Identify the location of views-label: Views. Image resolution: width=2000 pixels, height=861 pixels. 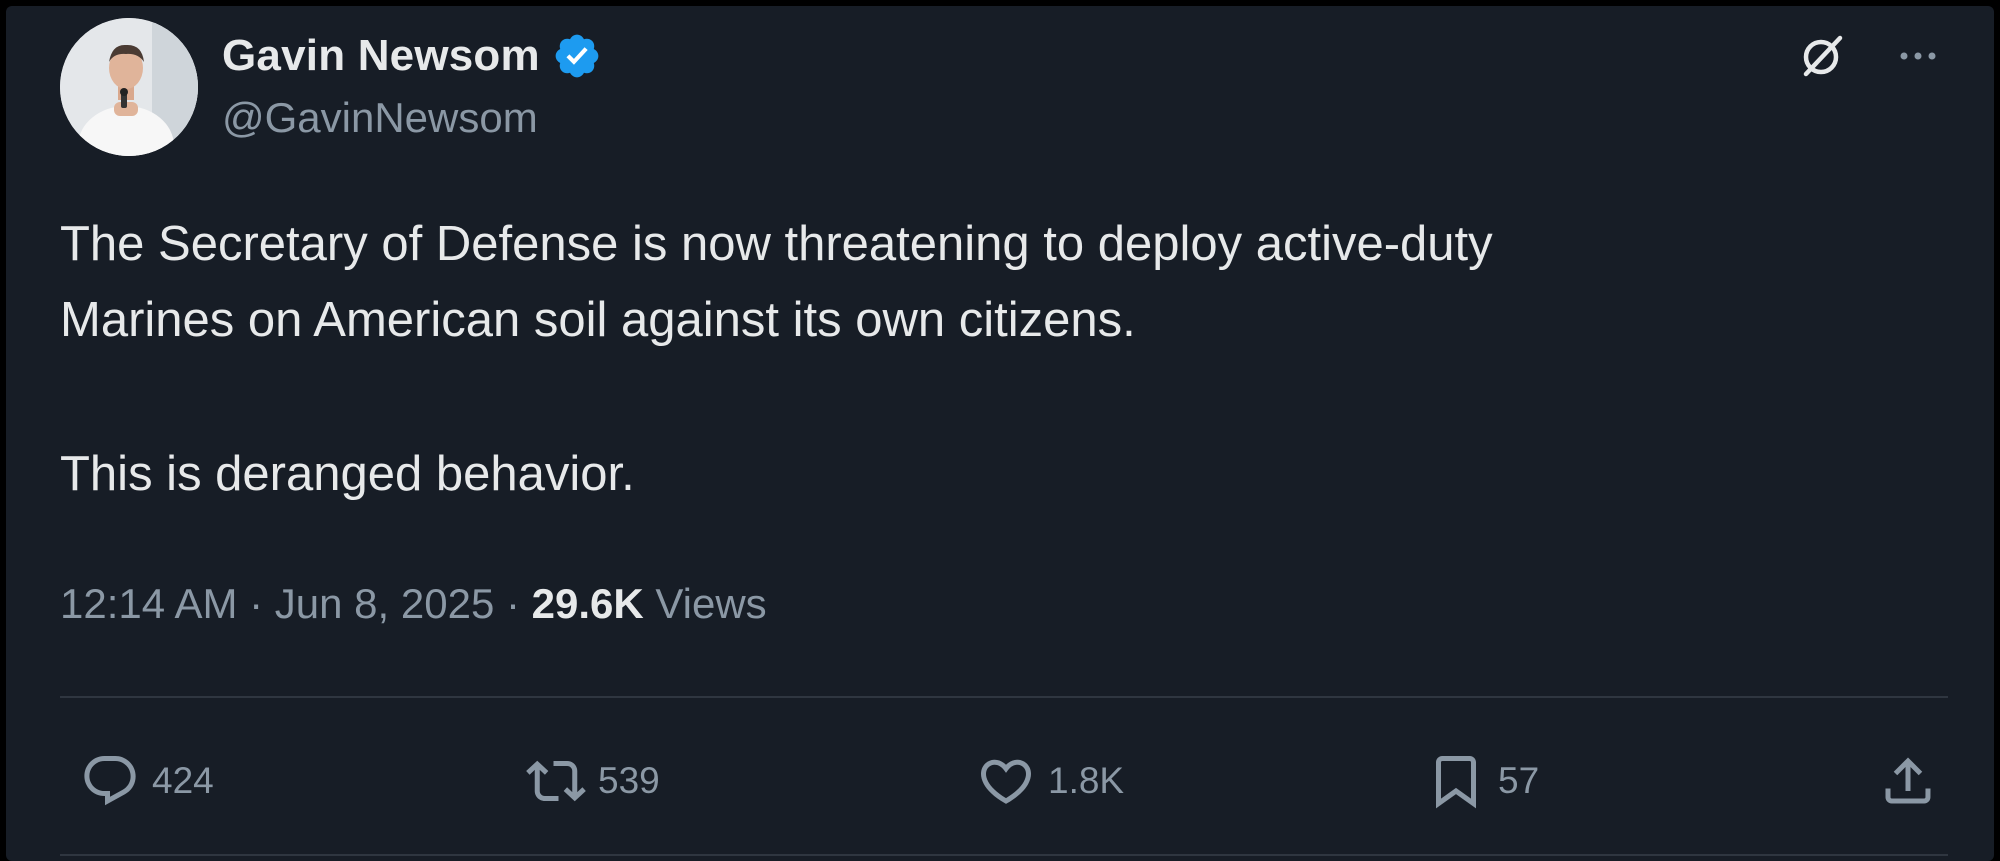
(711, 603).